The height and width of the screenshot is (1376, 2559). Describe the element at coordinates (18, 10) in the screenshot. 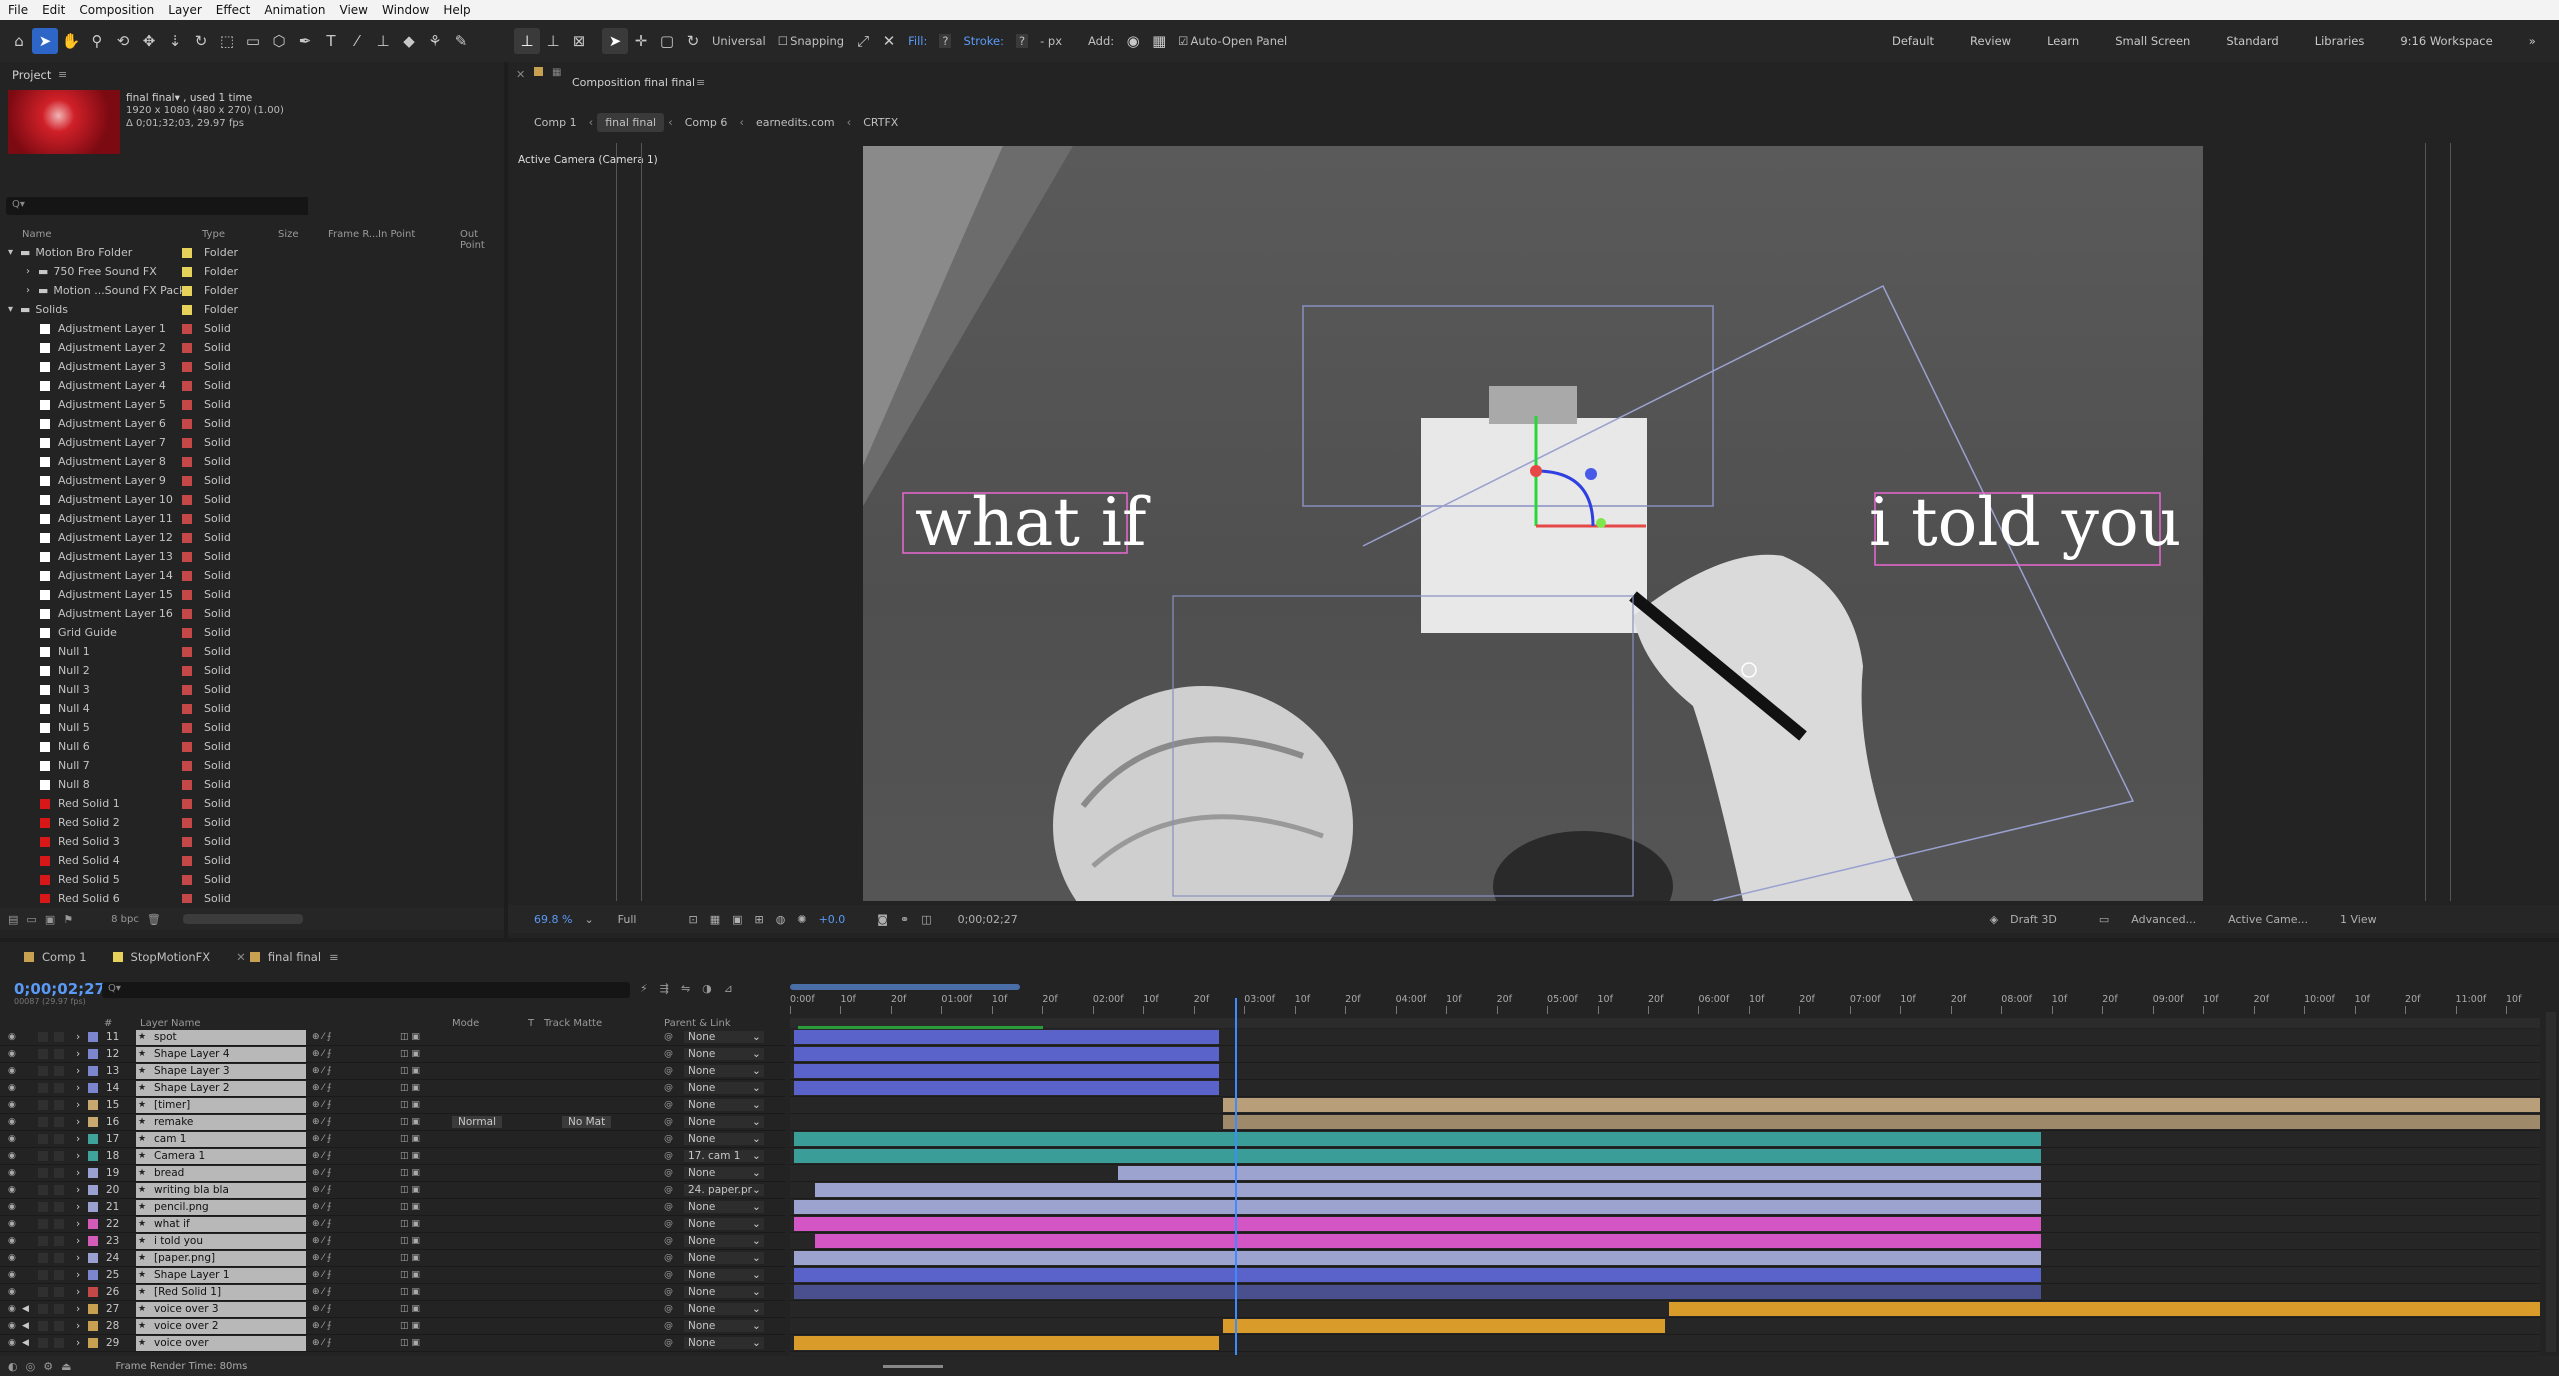

I see `menu-file: File` at that location.